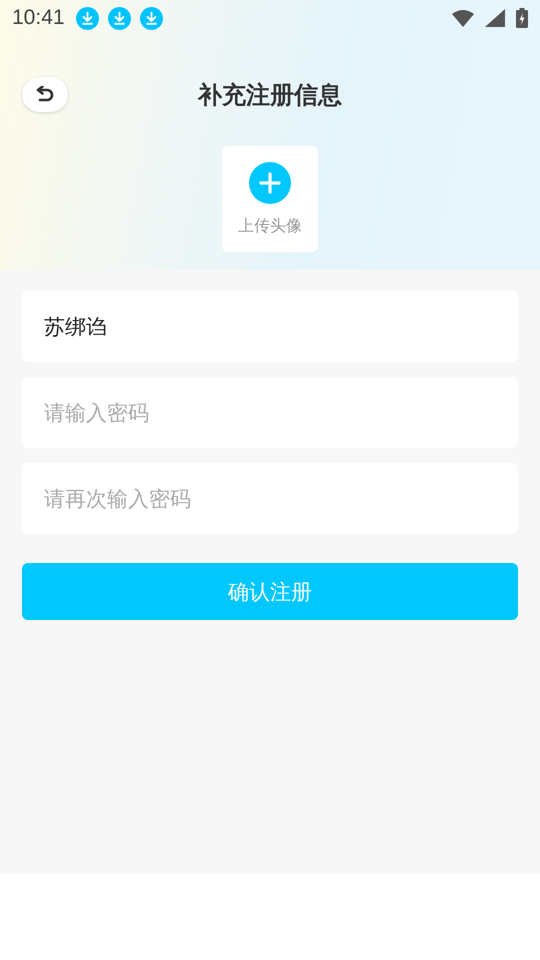 This screenshot has width=540, height=960. I want to click on input-field: 请输入密码, so click(270, 412).